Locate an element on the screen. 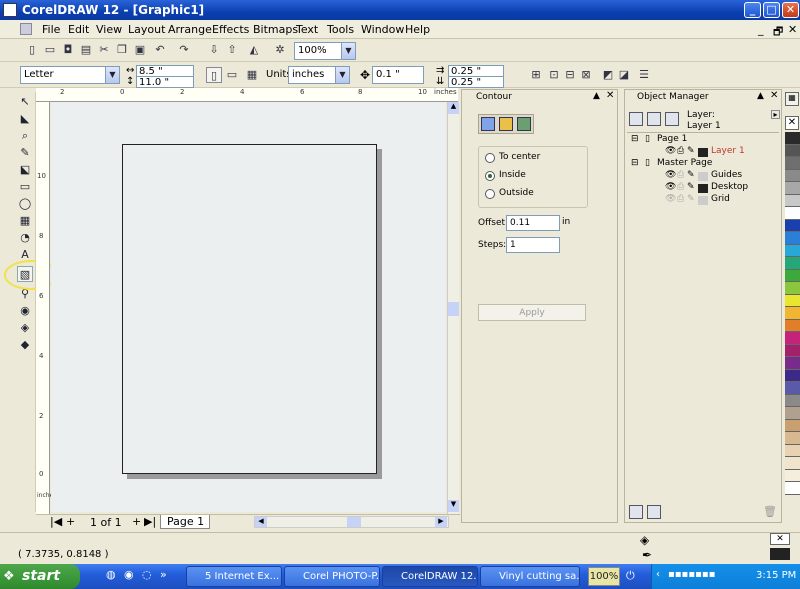  basic-shapes-tool-icon: ◔ is located at coordinates (25, 238).